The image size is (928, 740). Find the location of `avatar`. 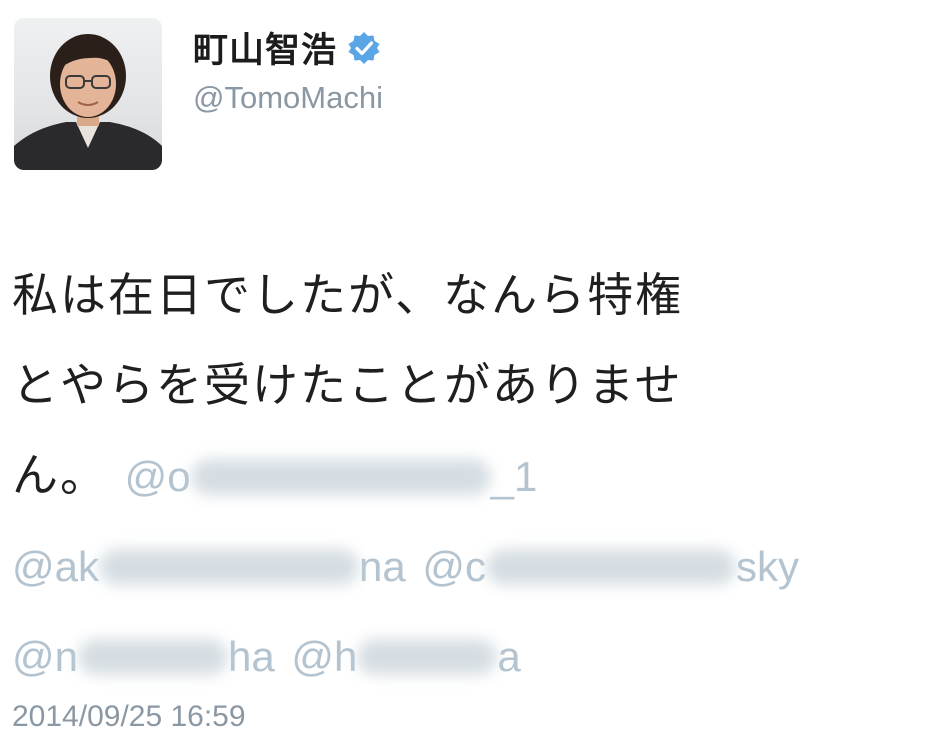

avatar is located at coordinates (88, 94).